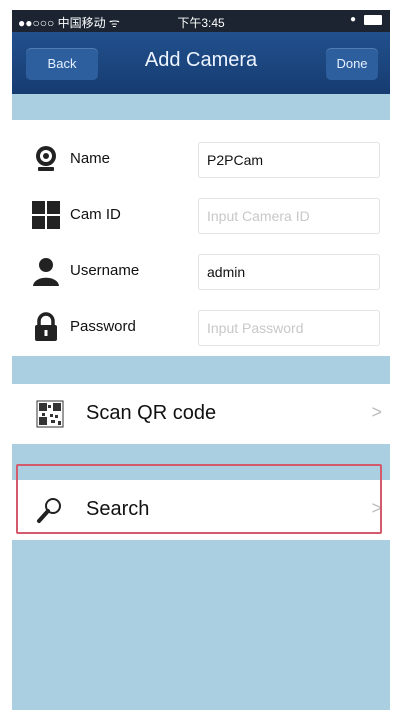  I want to click on search-button: Search >, so click(201, 510).